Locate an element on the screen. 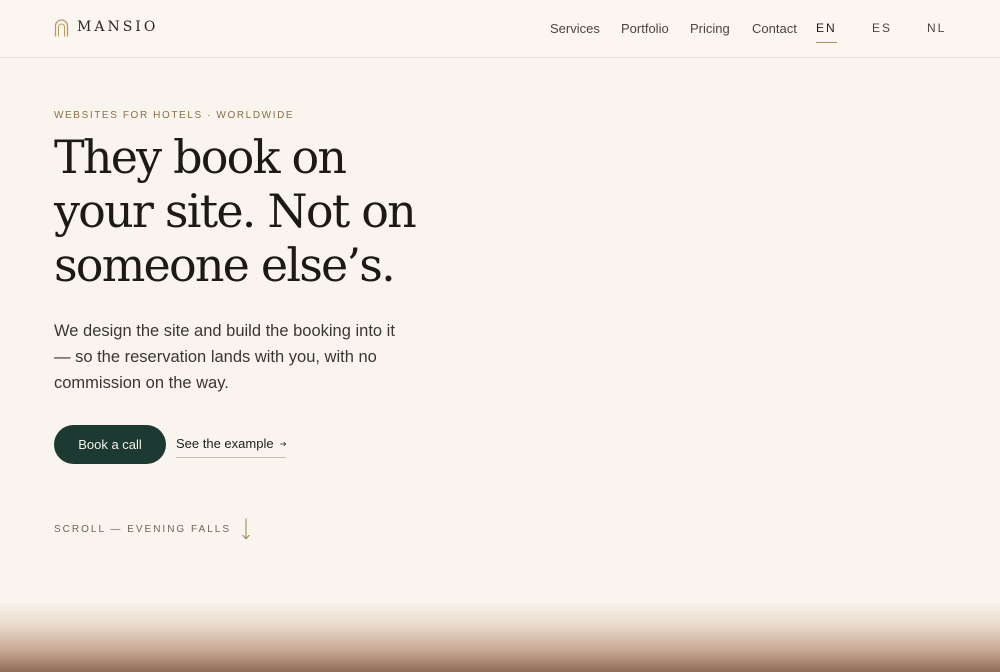 The image size is (1000, 672). nav-link-contact: Contact is located at coordinates (774, 28).